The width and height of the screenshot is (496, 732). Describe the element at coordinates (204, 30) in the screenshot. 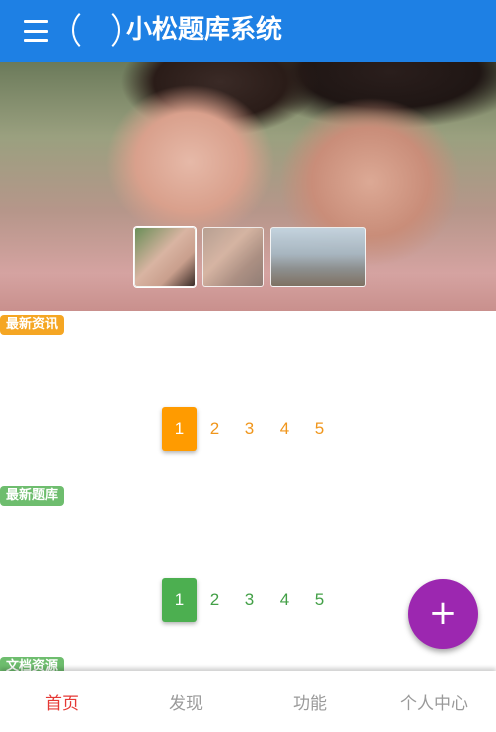

I see `app-title: 小松题库系统` at that location.